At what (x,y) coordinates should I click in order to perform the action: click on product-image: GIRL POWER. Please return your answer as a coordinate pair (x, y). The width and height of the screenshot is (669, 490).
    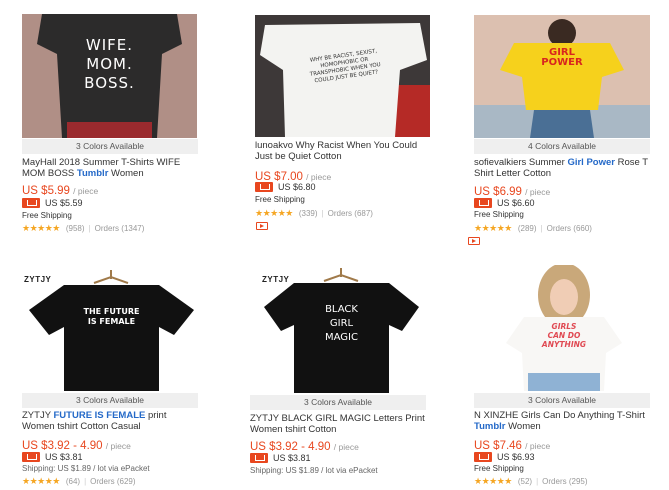
    Looking at the image, I should click on (562, 76).